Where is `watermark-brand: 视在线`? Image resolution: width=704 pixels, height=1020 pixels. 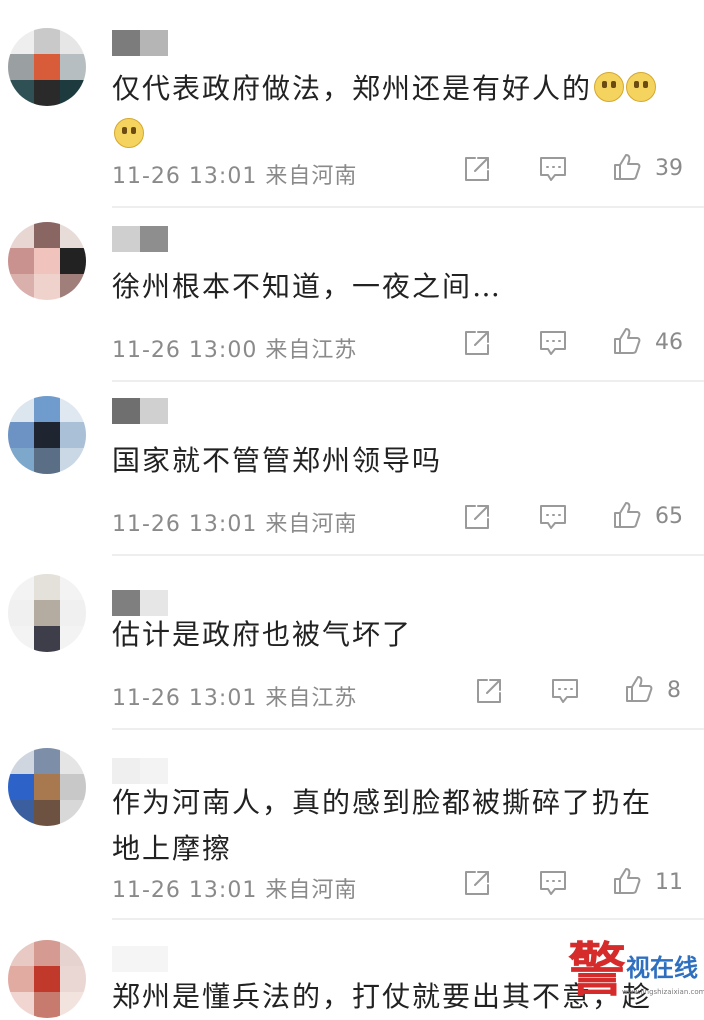
watermark-brand: 视在线 is located at coordinates (662, 968).